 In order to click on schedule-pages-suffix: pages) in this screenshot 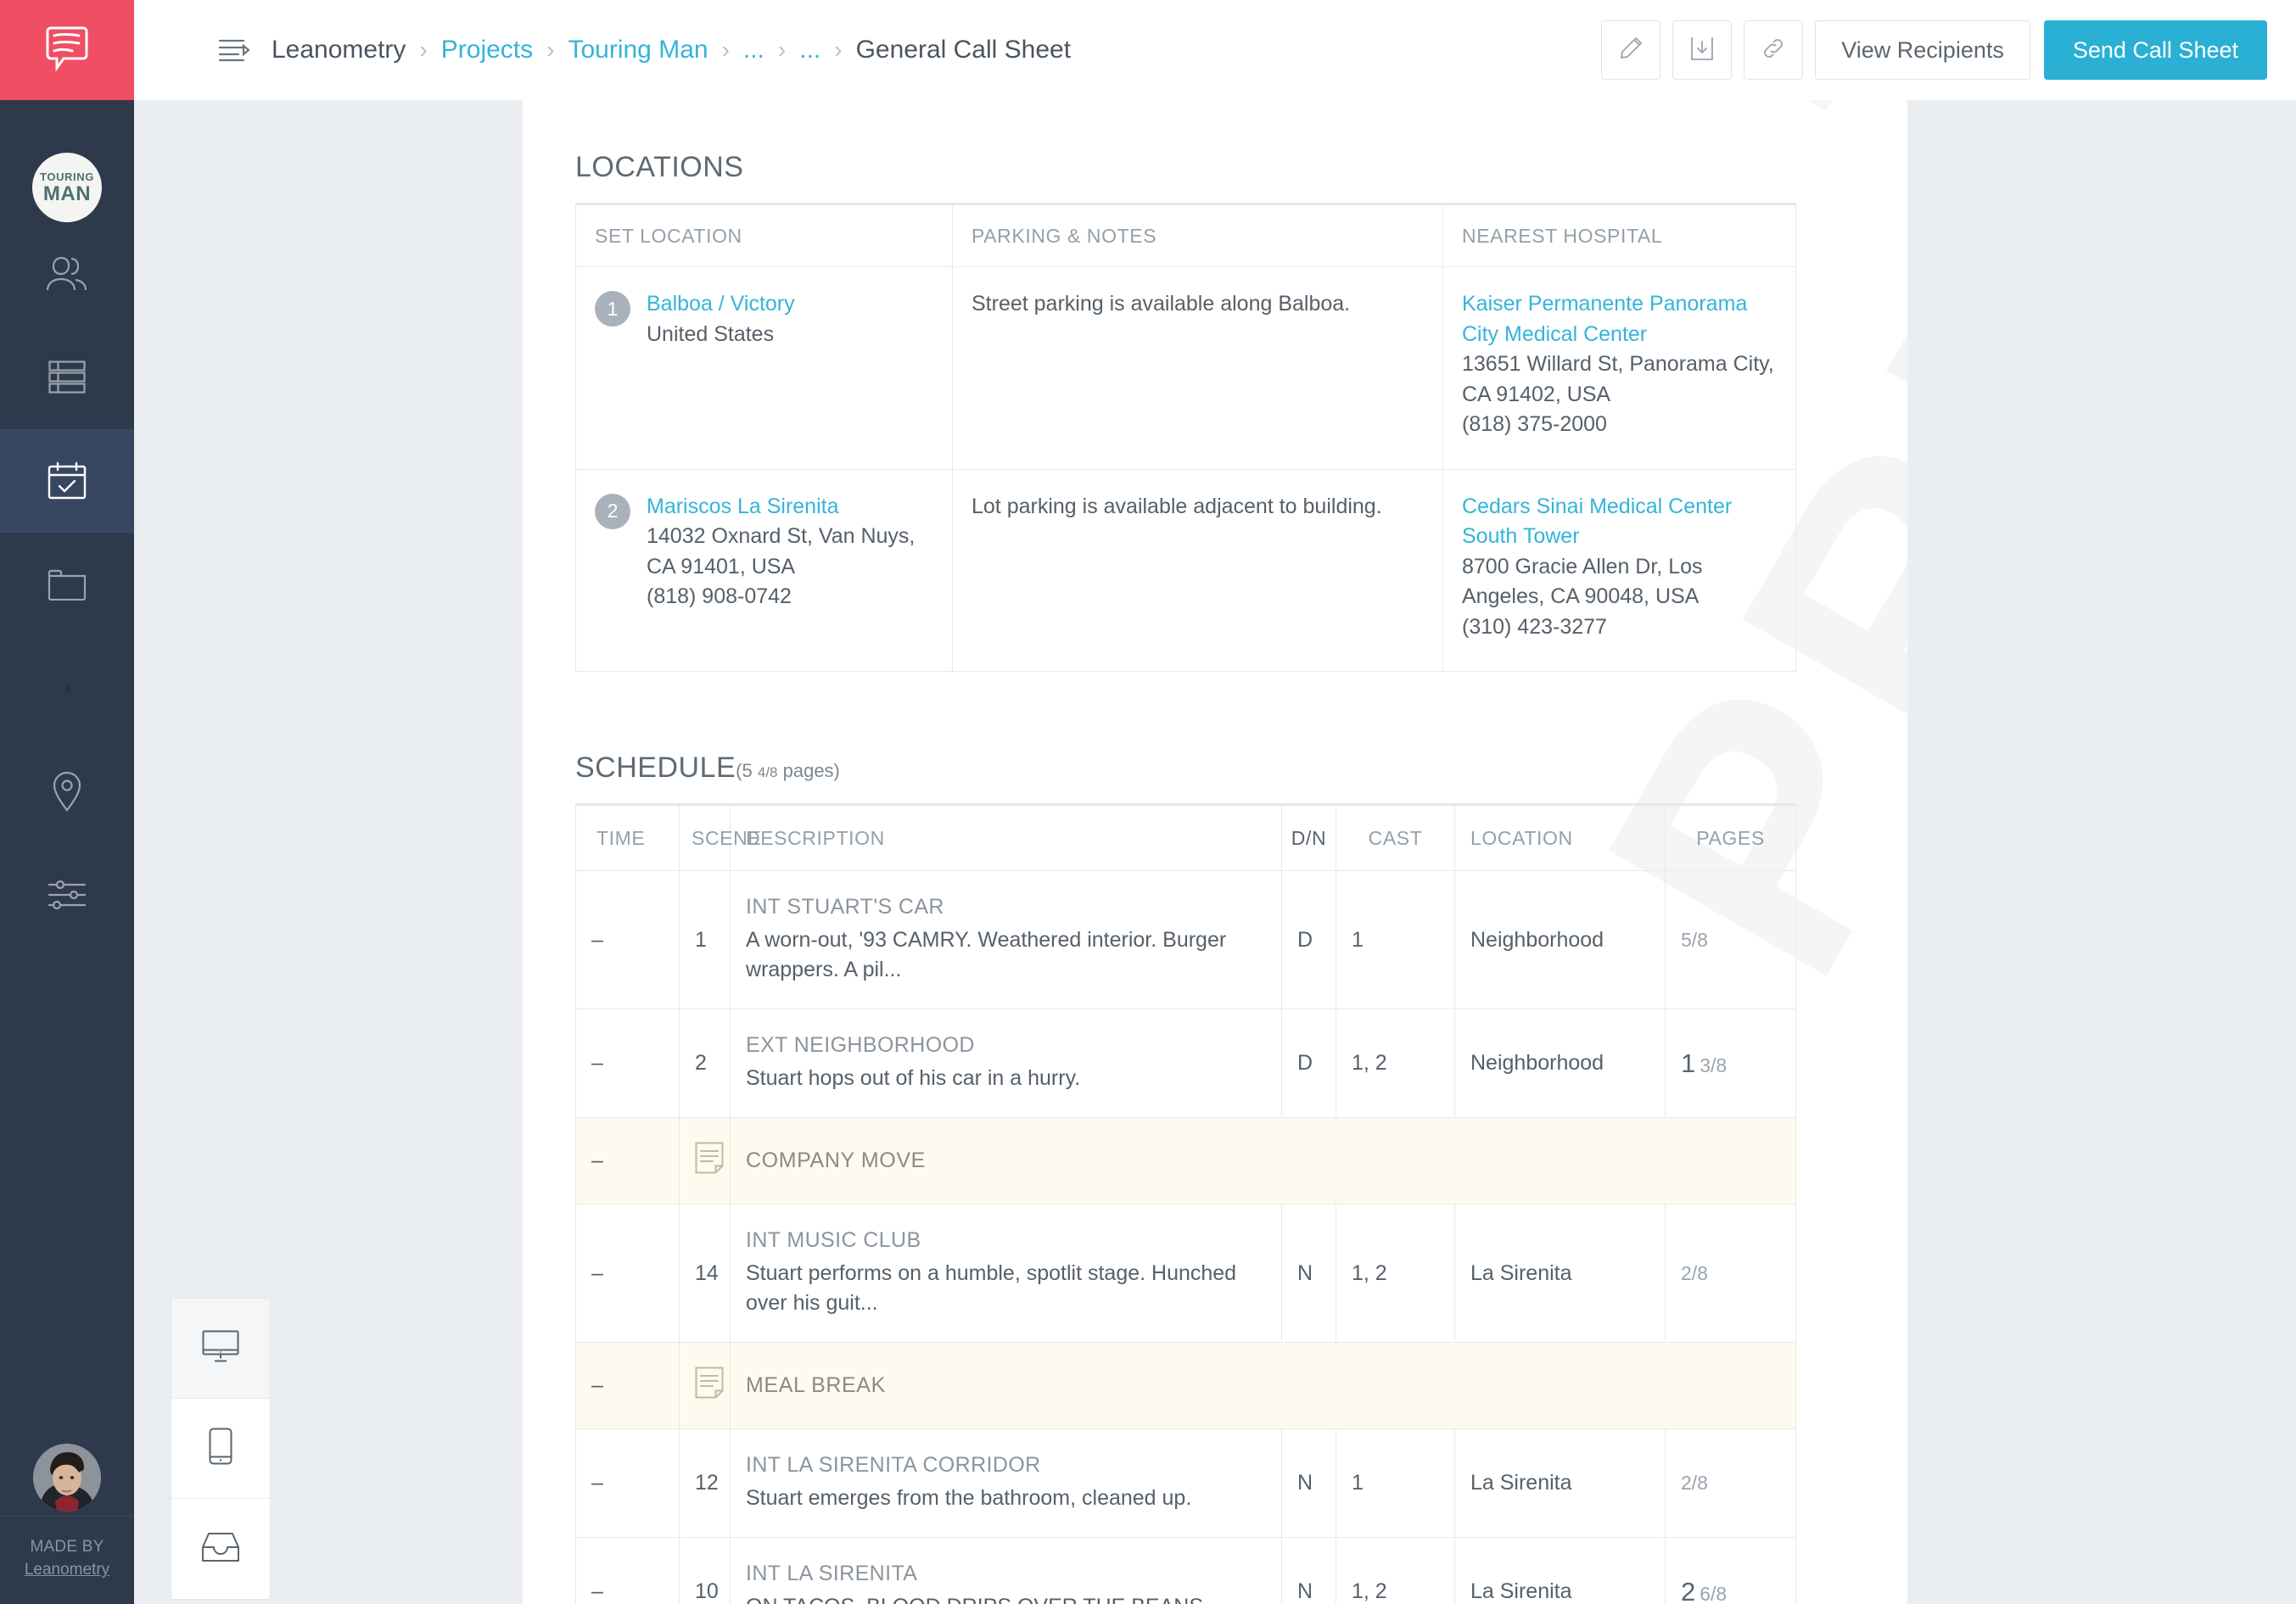, I will do `click(808, 770)`.